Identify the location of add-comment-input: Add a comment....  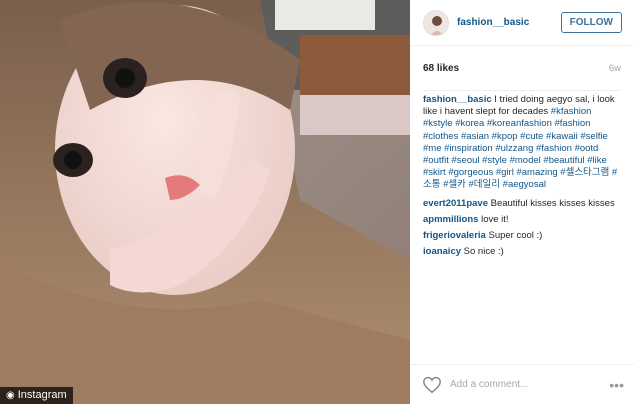
(529, 384).